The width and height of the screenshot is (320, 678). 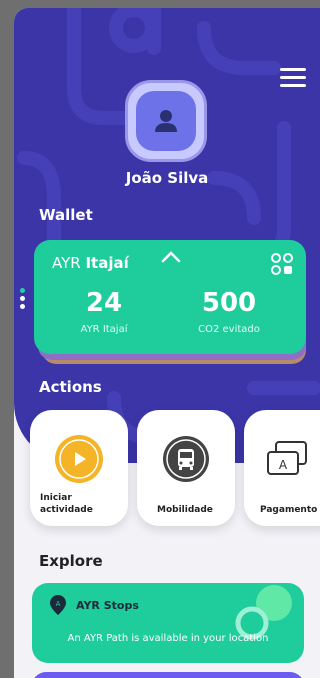 What do you see at coordinates (171, 257) in the screenshot?
I see `chevron-up-icon` at bounding box center [171, 257].